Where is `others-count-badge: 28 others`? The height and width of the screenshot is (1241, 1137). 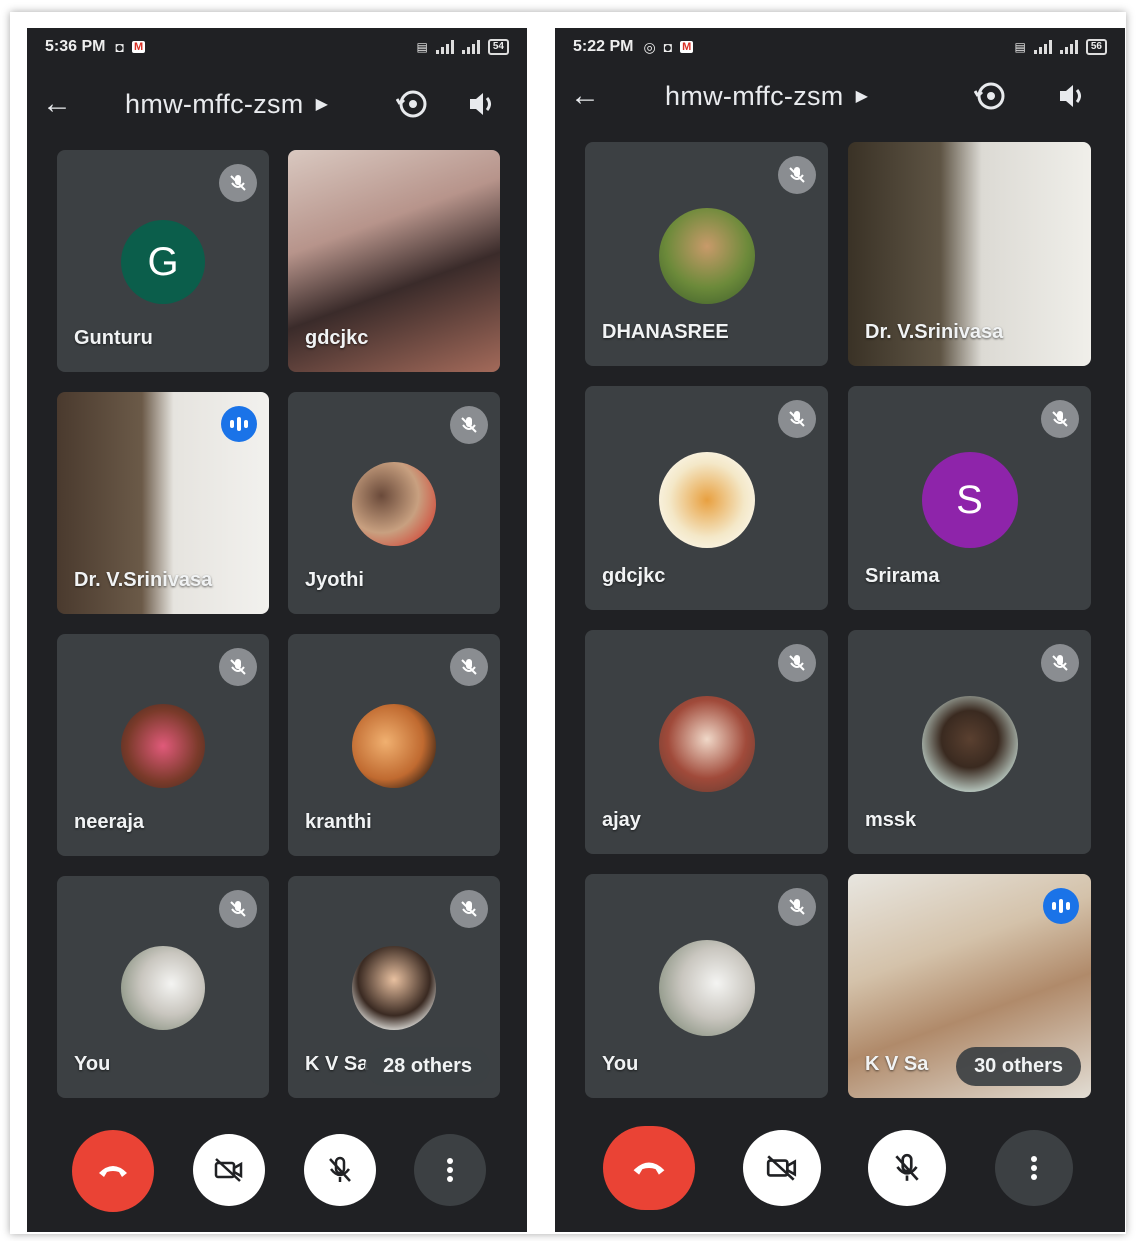
others-count-badge: 28 others is located at coordinates (427, 1066).